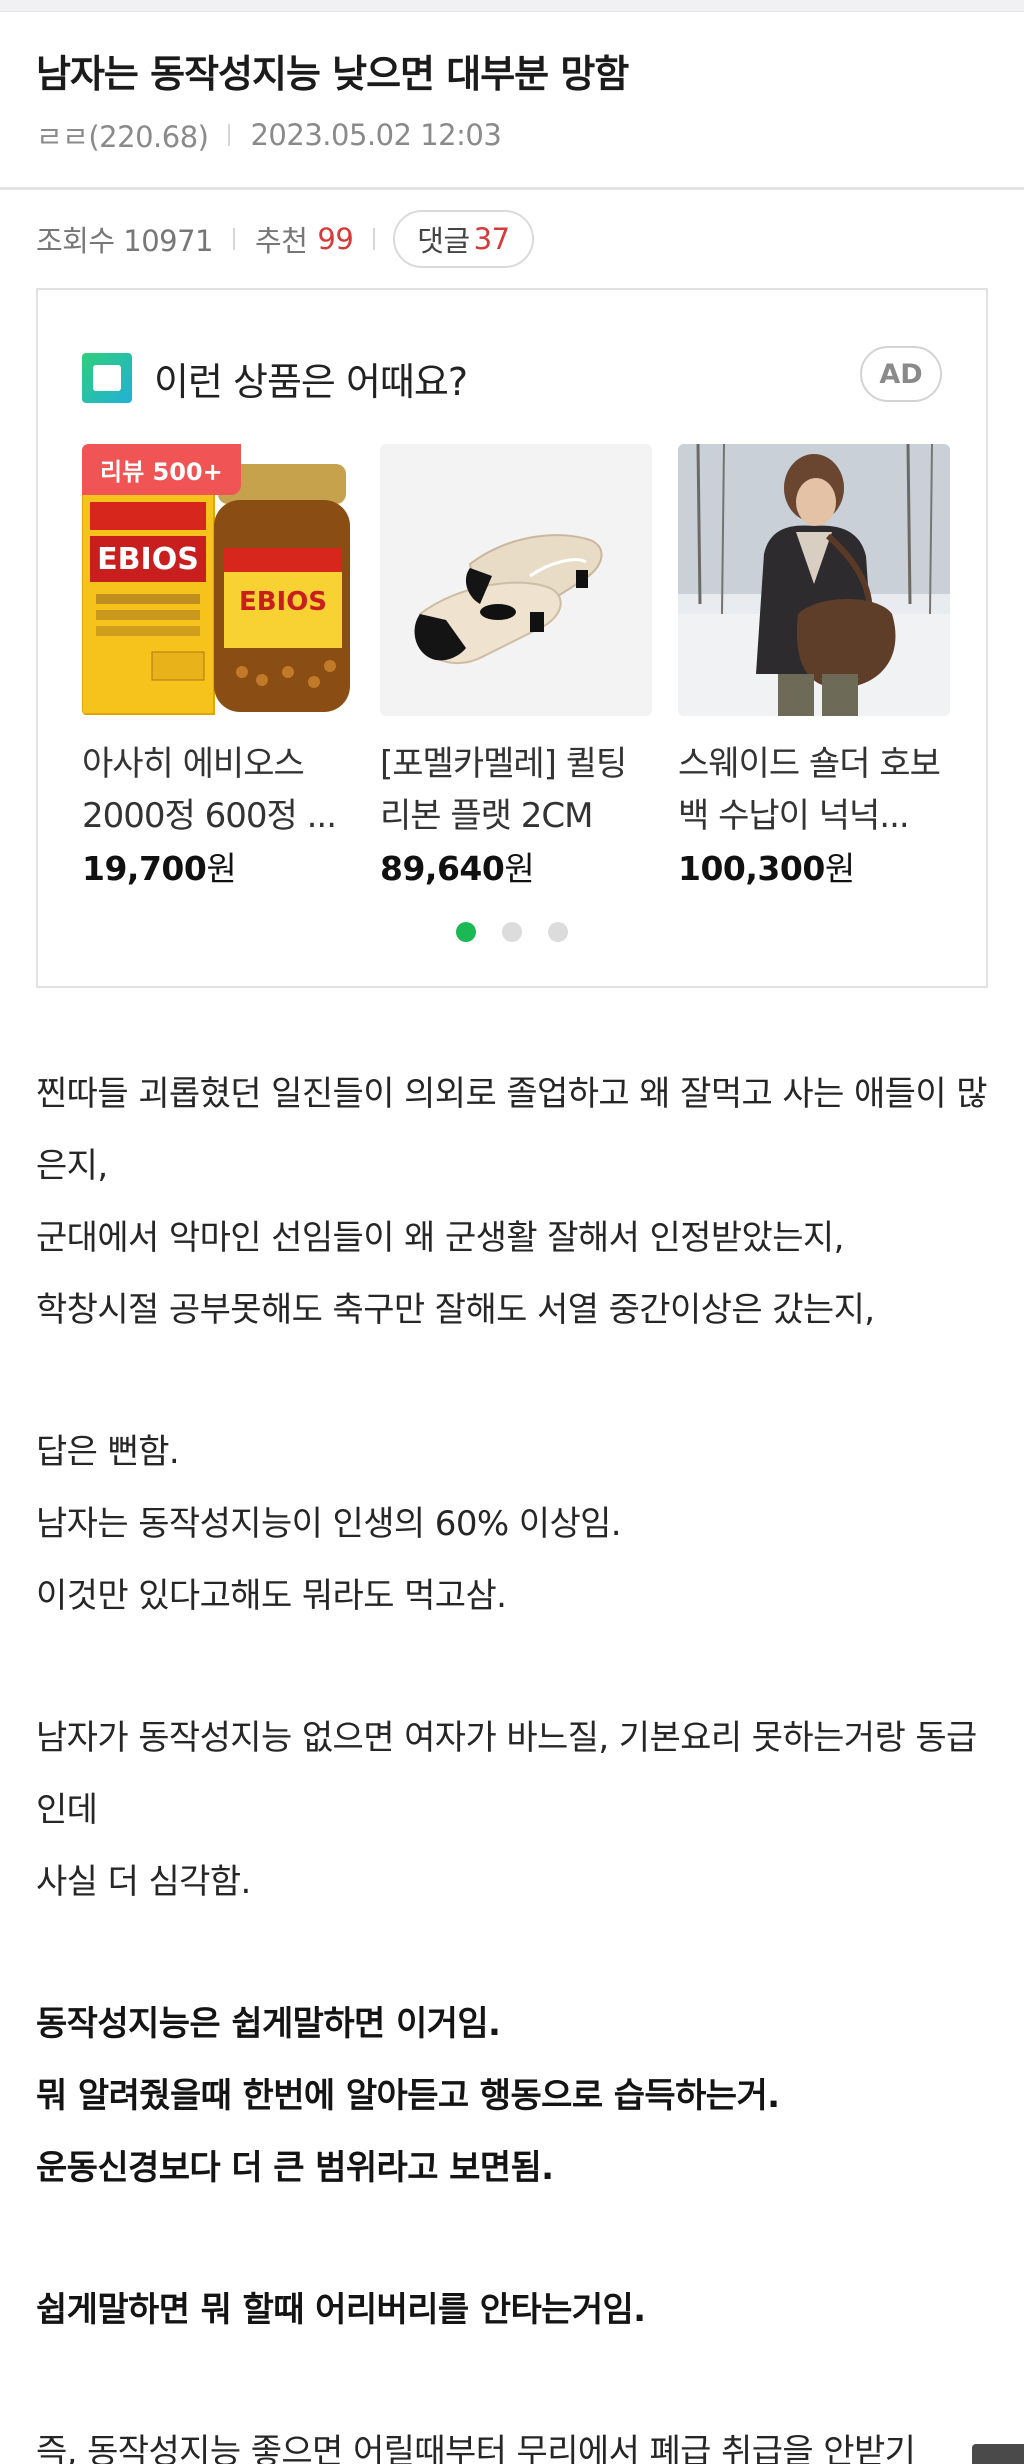 The height and width of the screenshot is (2464, 1024). I want to click on review-count-badge: 리뷰 500+, so click(161, 469).